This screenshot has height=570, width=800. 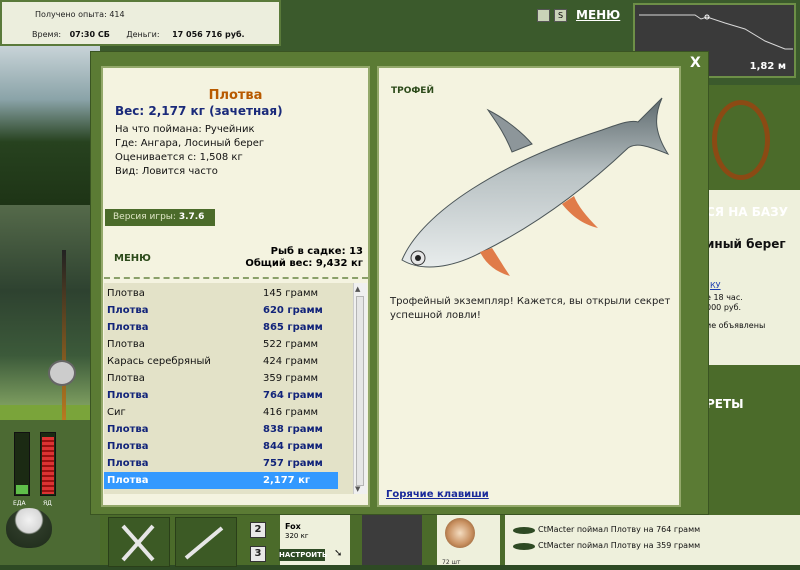 I want to click on catch-list-row: Плотва 522 грамм, so click(x=221, y=344).